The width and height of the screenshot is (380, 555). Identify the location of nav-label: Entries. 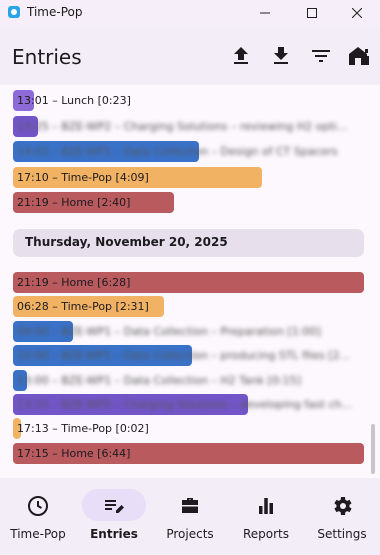
(114, 534).